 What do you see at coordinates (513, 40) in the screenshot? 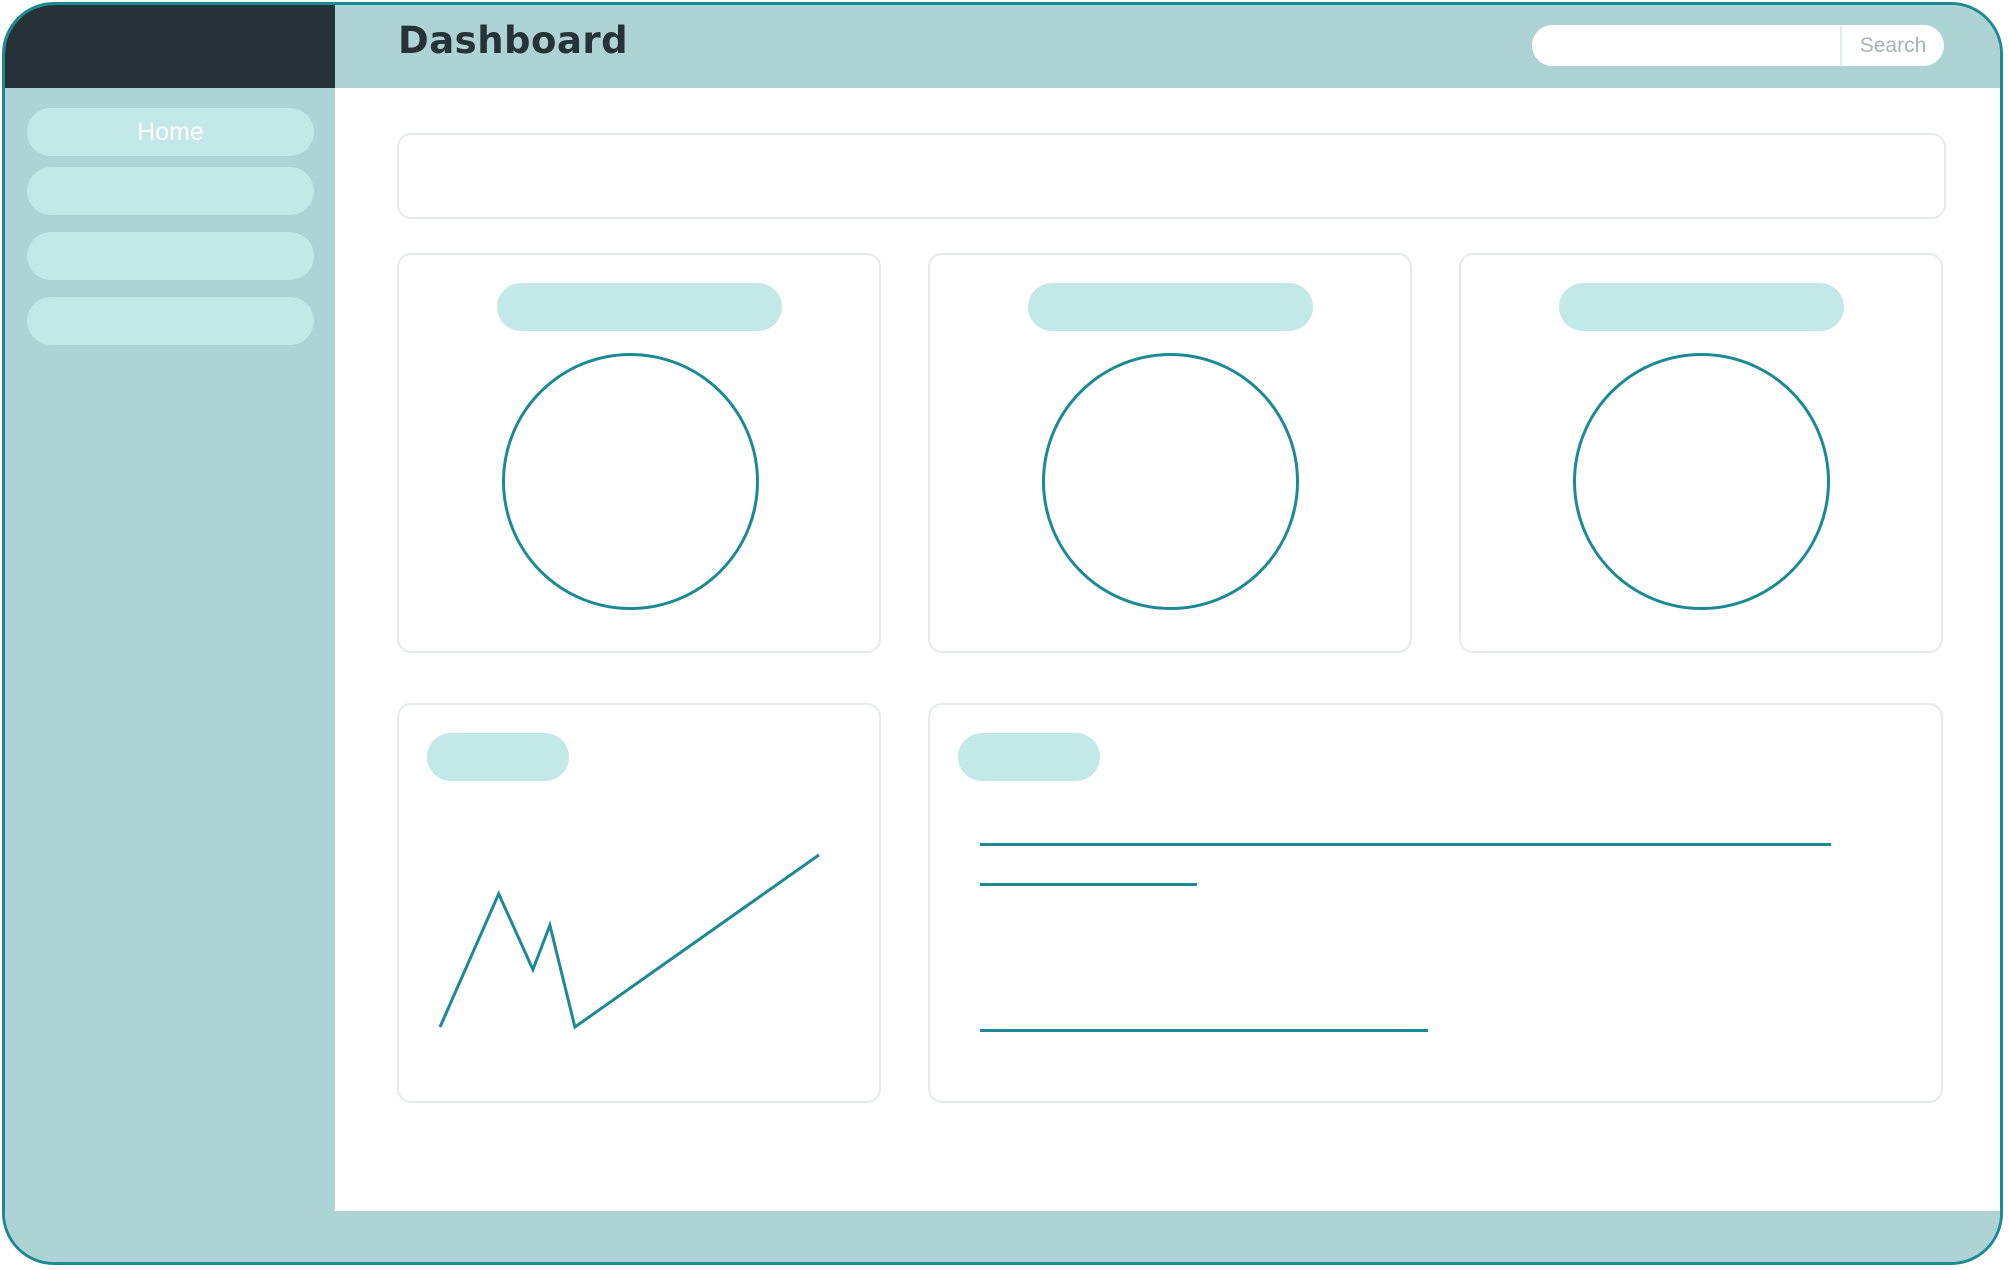
I see `page-title: Dashboard` at bounding box center [513, 40].